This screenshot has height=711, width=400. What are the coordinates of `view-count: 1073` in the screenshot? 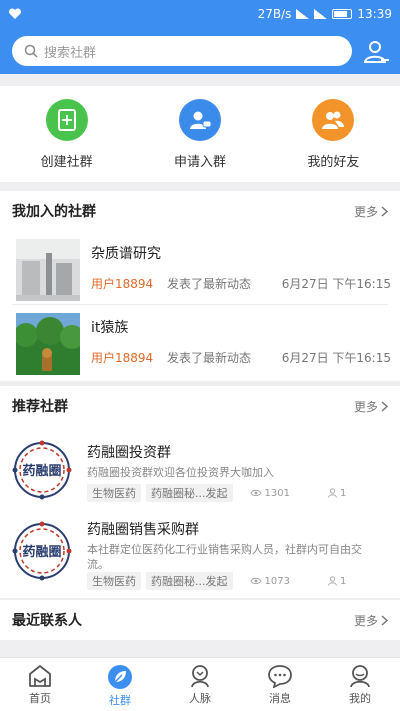 It's located at (269, 581).